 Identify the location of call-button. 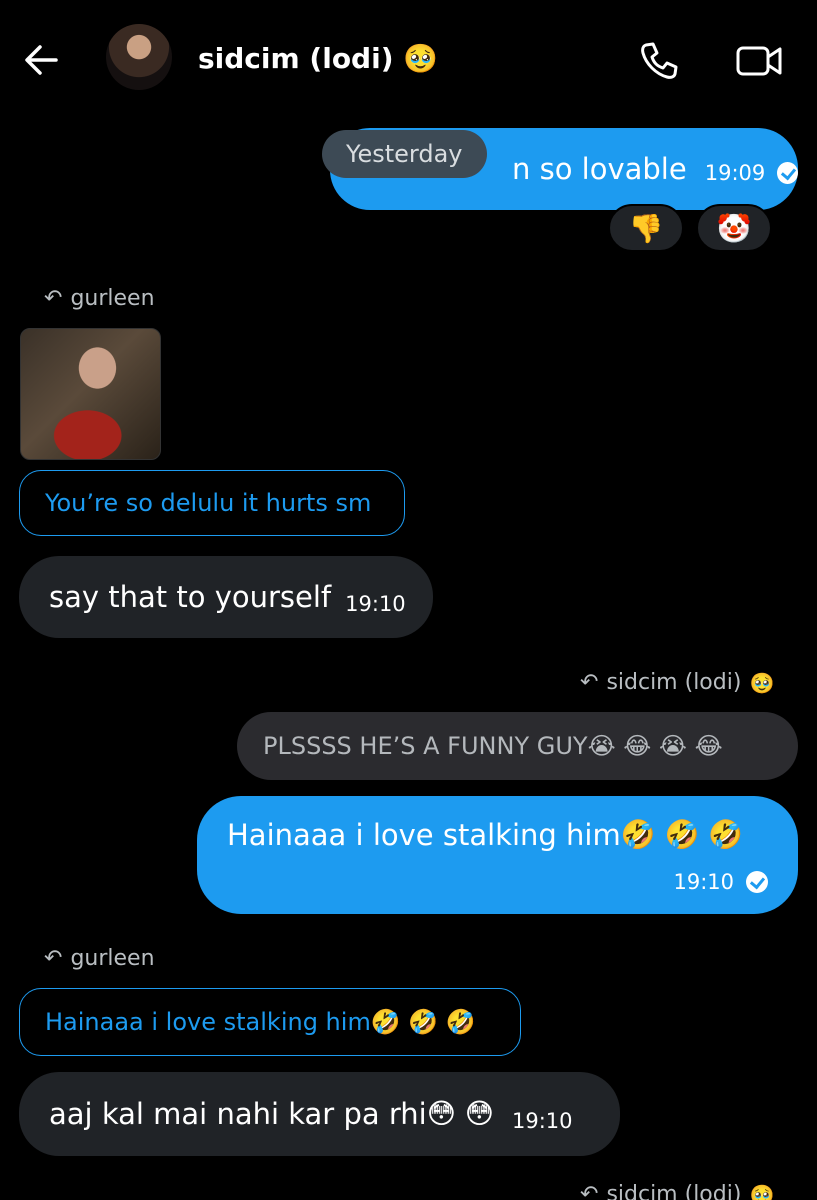
(659, 61).